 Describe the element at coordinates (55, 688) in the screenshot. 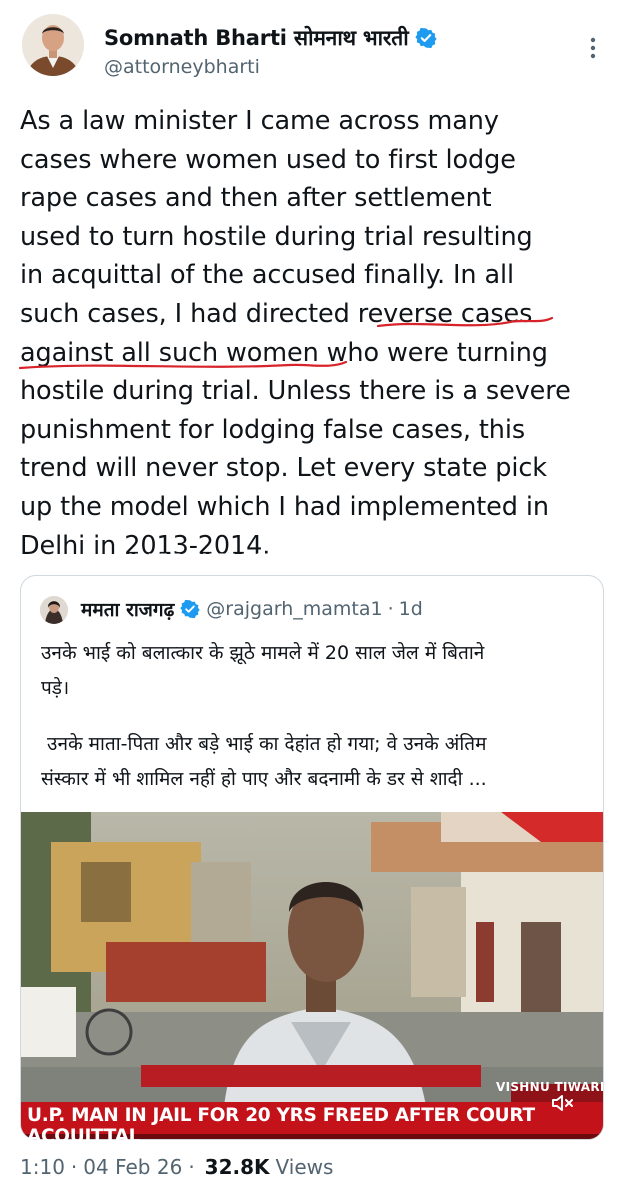

I see `quoted-text-line: पड़े।` at that location.